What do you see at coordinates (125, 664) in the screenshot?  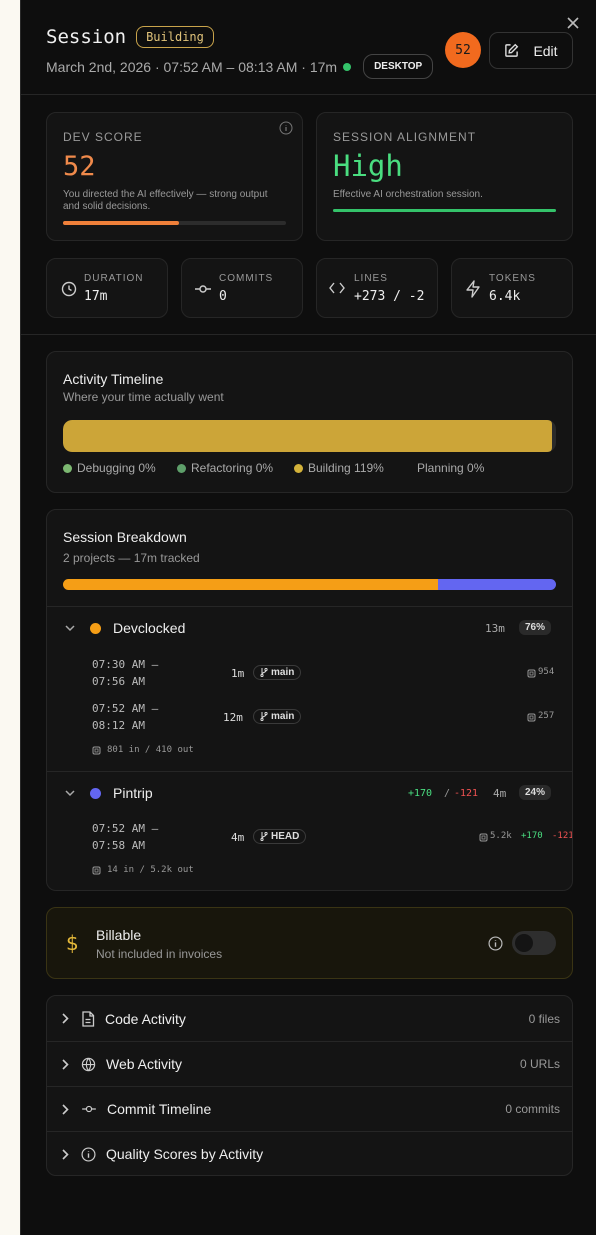 I see `session-time-start: 07:30 AM –` at bounding box center [125, 664].